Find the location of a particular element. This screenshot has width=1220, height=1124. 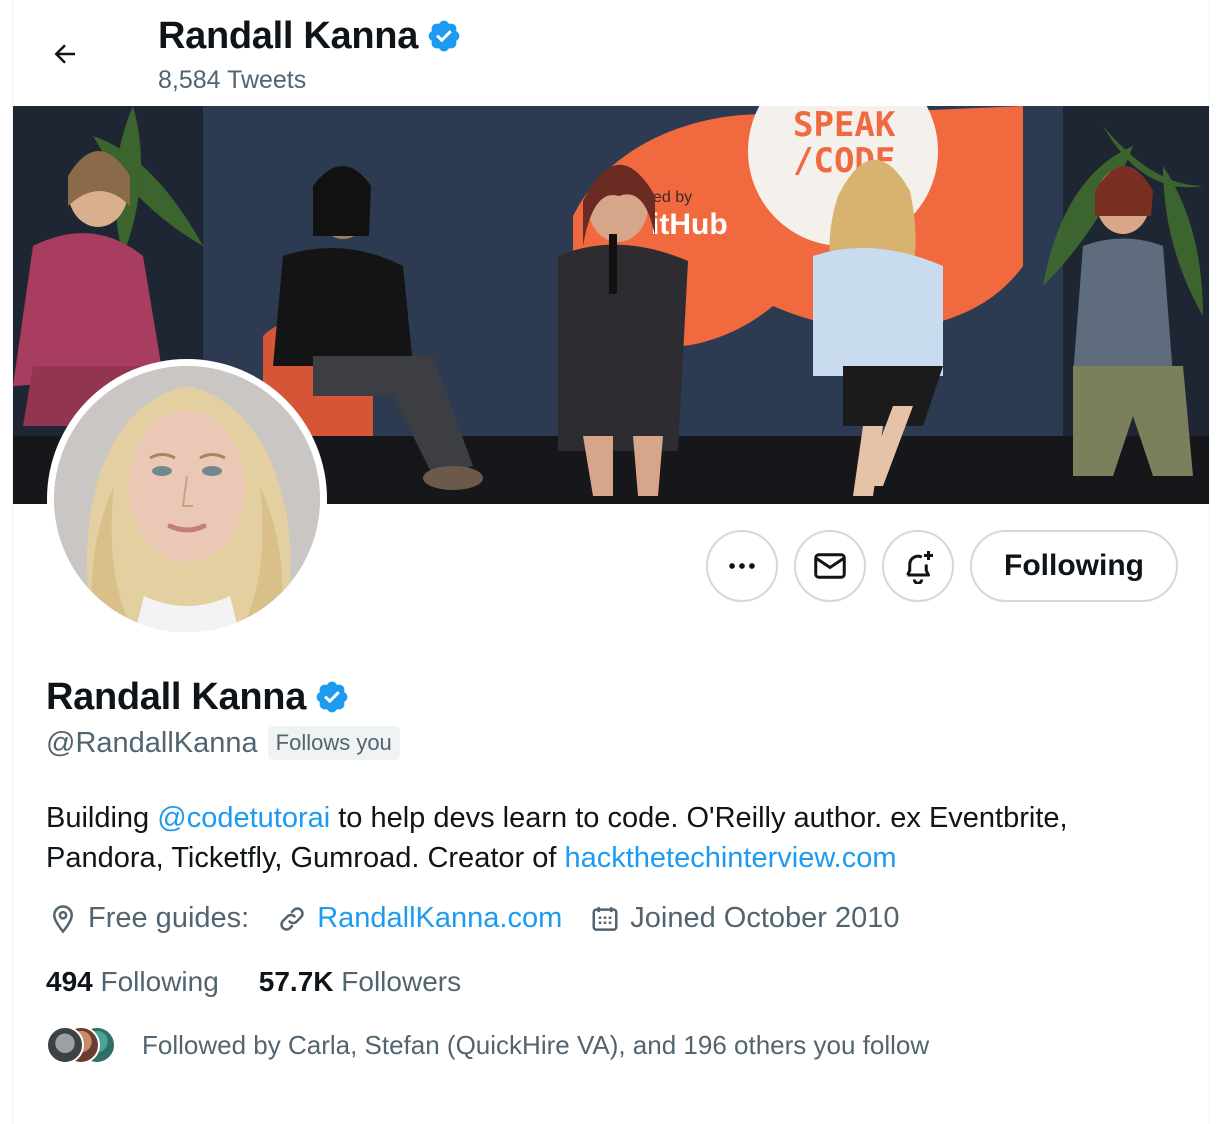

mutual-avatar is located at coordinates (65, 1045).